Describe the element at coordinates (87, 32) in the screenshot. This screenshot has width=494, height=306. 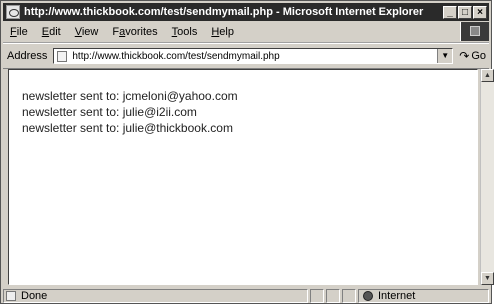
I see `menu-view: View` at that location.